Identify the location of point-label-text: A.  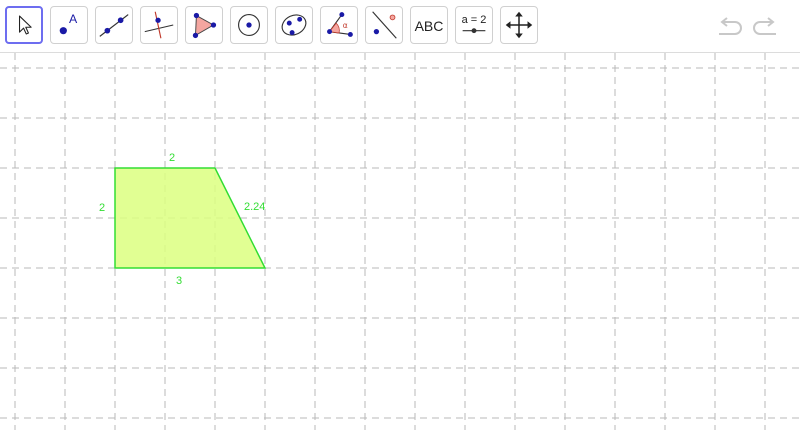
(73, 19).